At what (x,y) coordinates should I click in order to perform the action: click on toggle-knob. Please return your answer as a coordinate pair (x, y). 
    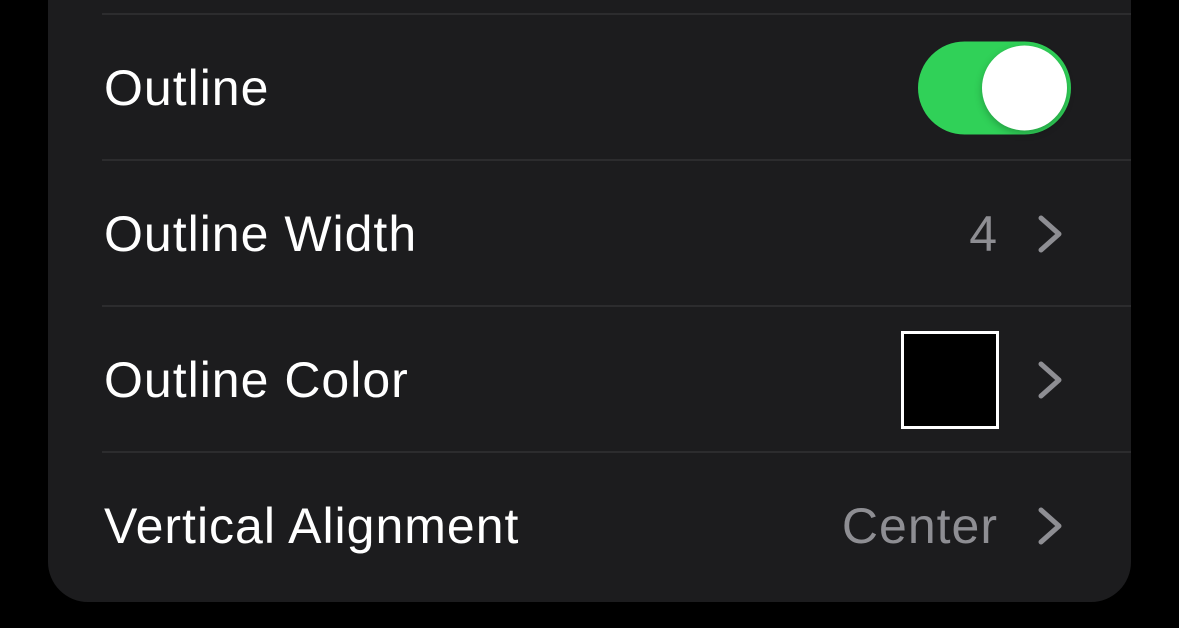
    Looking at the image, I should click on (1024, 88).